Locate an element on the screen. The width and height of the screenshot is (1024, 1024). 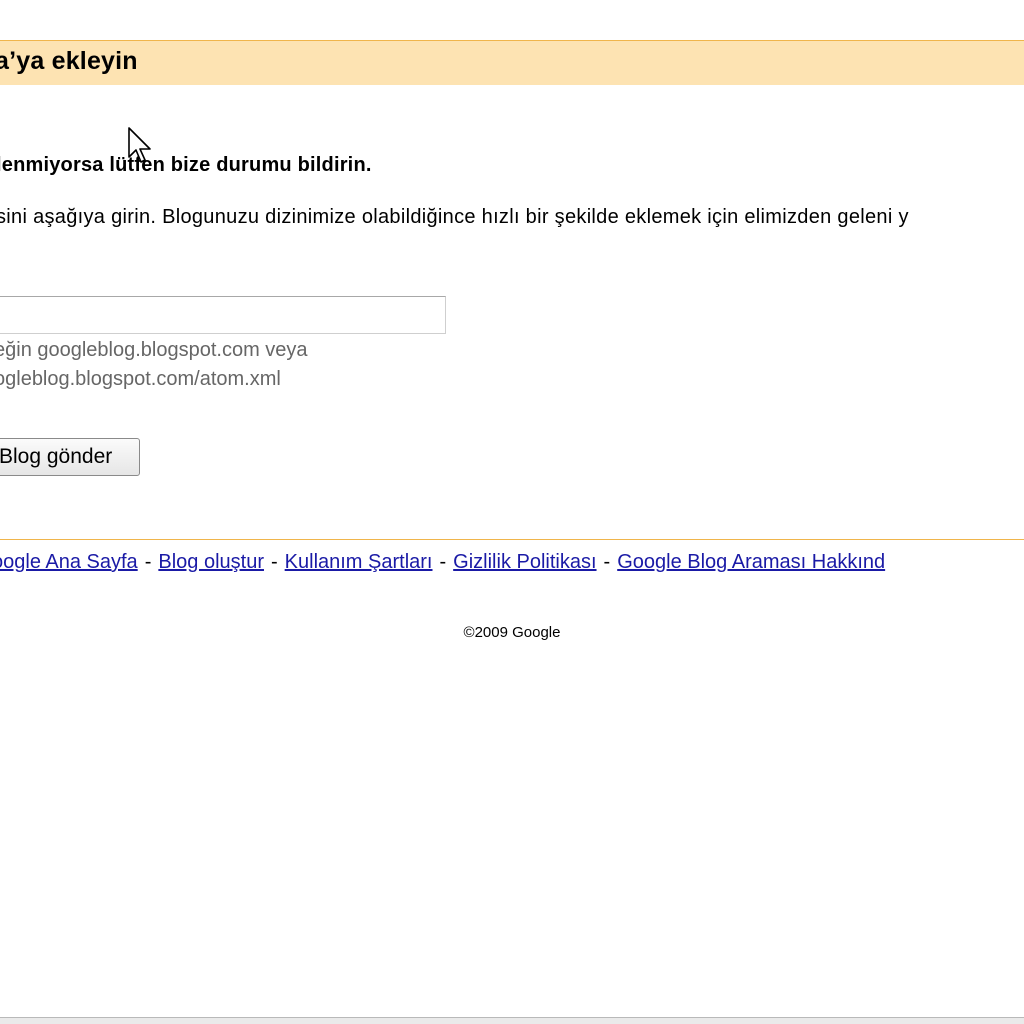
footer-link-google-home: oogle Ana Sayfa is located at coordinates (69, 562).